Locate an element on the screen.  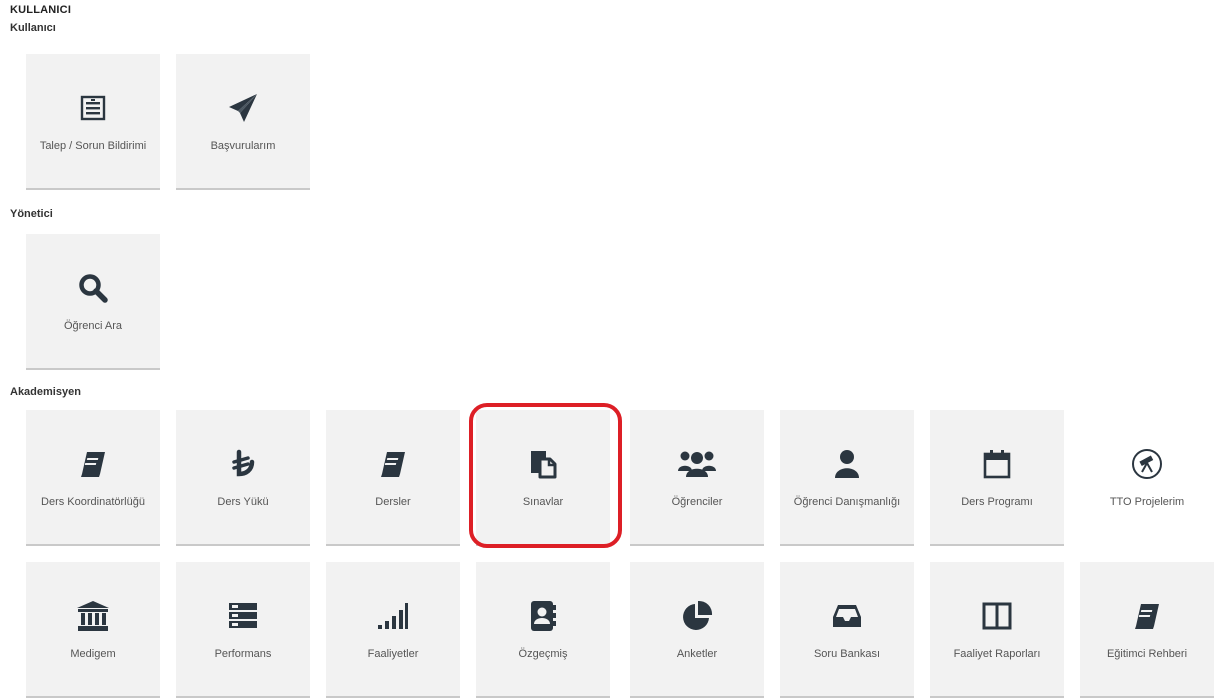
tile-faaliyetler: Faaliyetler is located at coordinates (393, 629).